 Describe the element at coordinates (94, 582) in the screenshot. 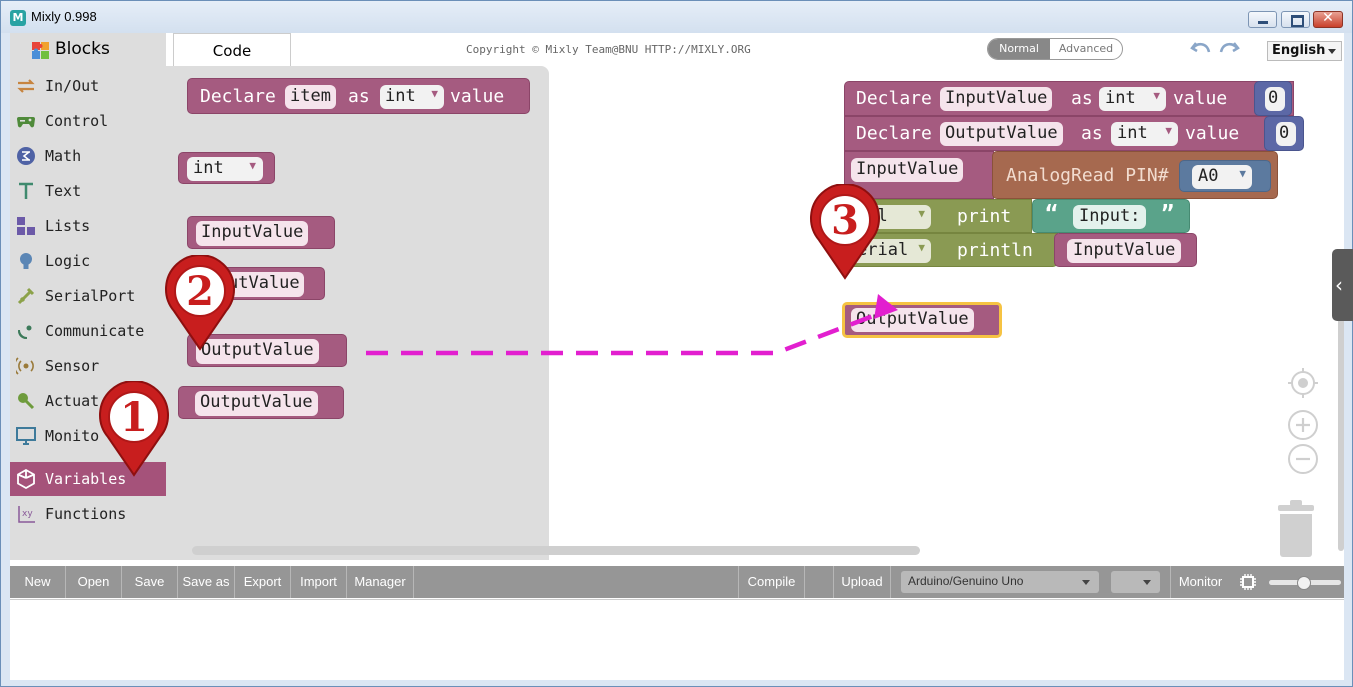

I see `open-button: Open` at that location.